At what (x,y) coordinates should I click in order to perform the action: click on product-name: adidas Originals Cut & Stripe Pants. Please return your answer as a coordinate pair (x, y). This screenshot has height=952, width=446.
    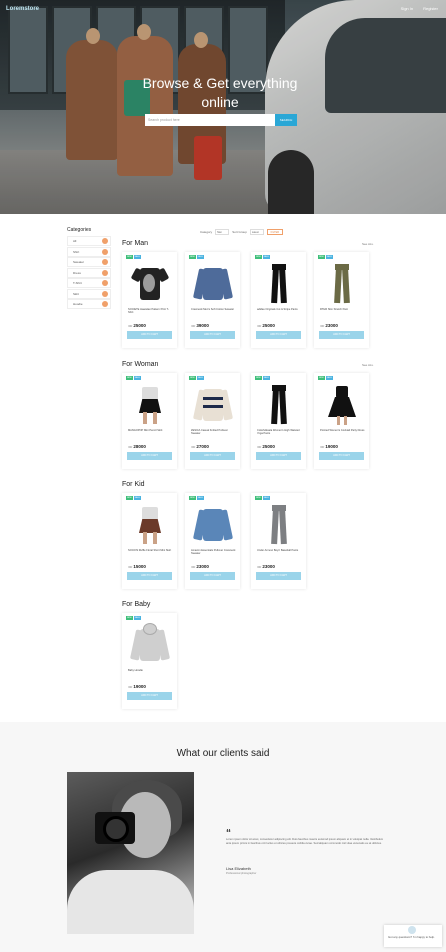
    Looking at the image, I should click on (280, 309).